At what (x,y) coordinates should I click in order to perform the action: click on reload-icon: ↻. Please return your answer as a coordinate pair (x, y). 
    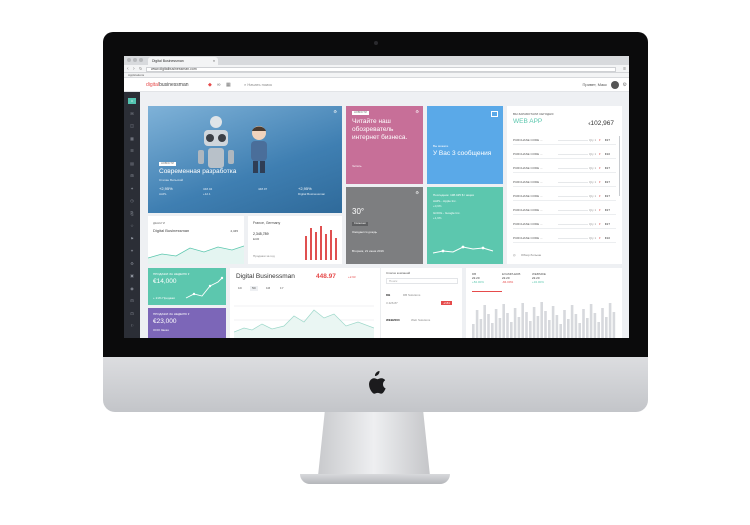
    Looking at the image, I should click on (140, 69).